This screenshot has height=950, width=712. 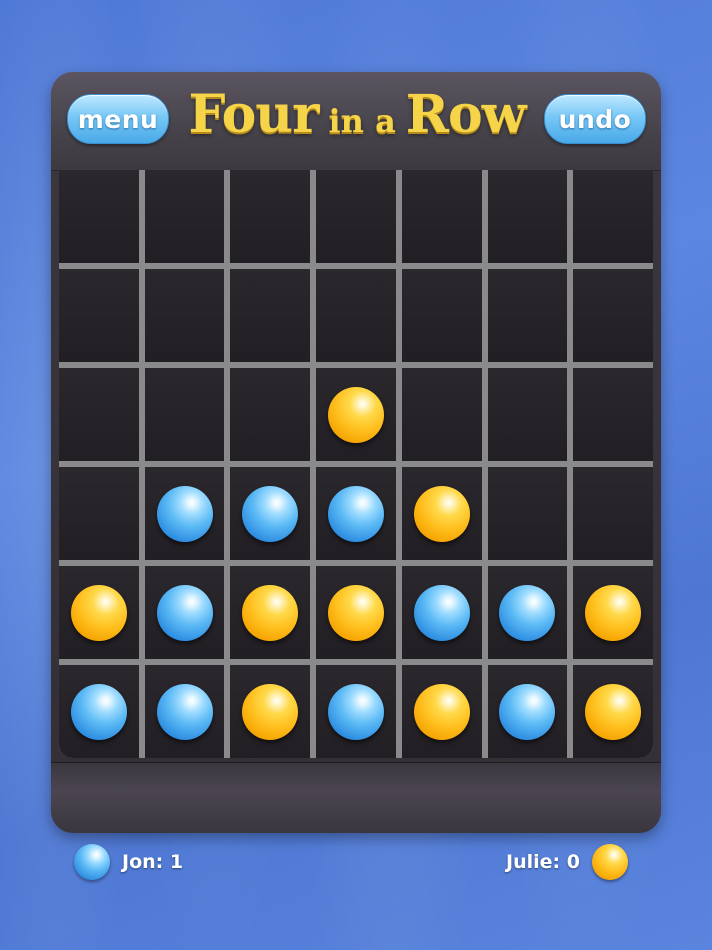 I want to click on undo-button: undo, so click(x=595, y=119).